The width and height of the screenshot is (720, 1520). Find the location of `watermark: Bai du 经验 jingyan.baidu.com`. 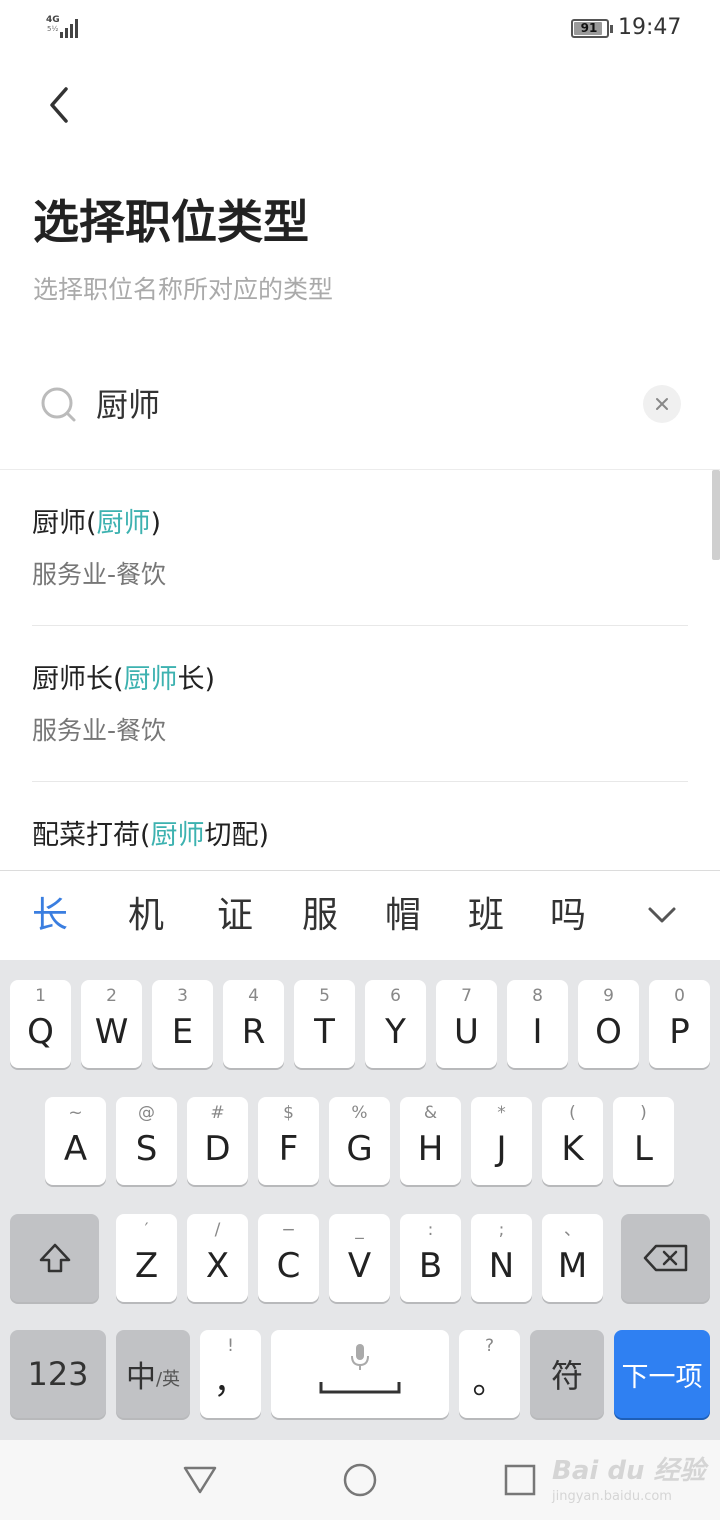

watermark: Bai du 经验 jingyan.baidu.com is located at coordinates (629, 1480).